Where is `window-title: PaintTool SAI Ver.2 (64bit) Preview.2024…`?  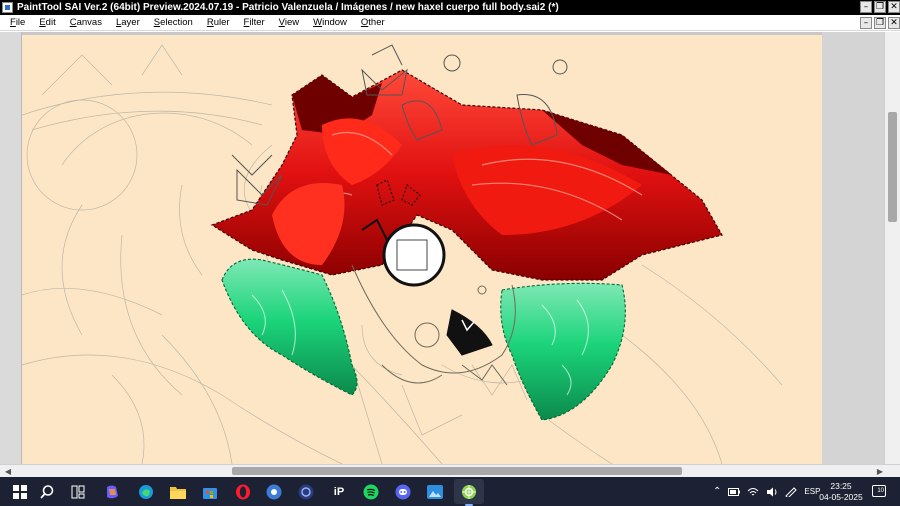 window-title: PaintTool SAI Ver.2 (64bit) Preview.2024… is located at coordinates (288, 7).